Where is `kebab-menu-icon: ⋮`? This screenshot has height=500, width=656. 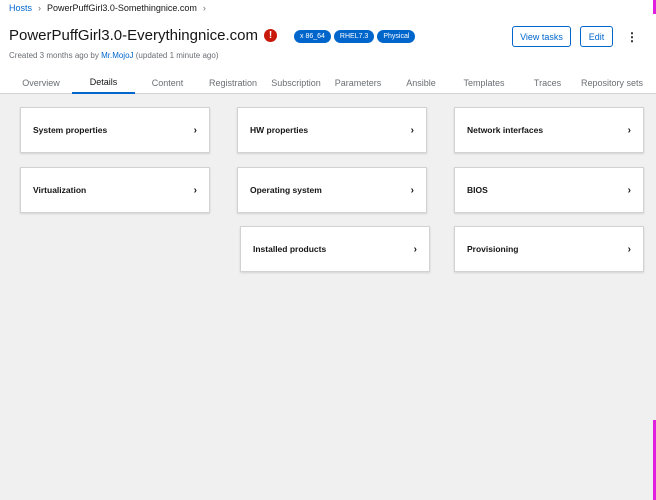
kebab-menu-icon: ⋮ is located at coordinates (632, 37).